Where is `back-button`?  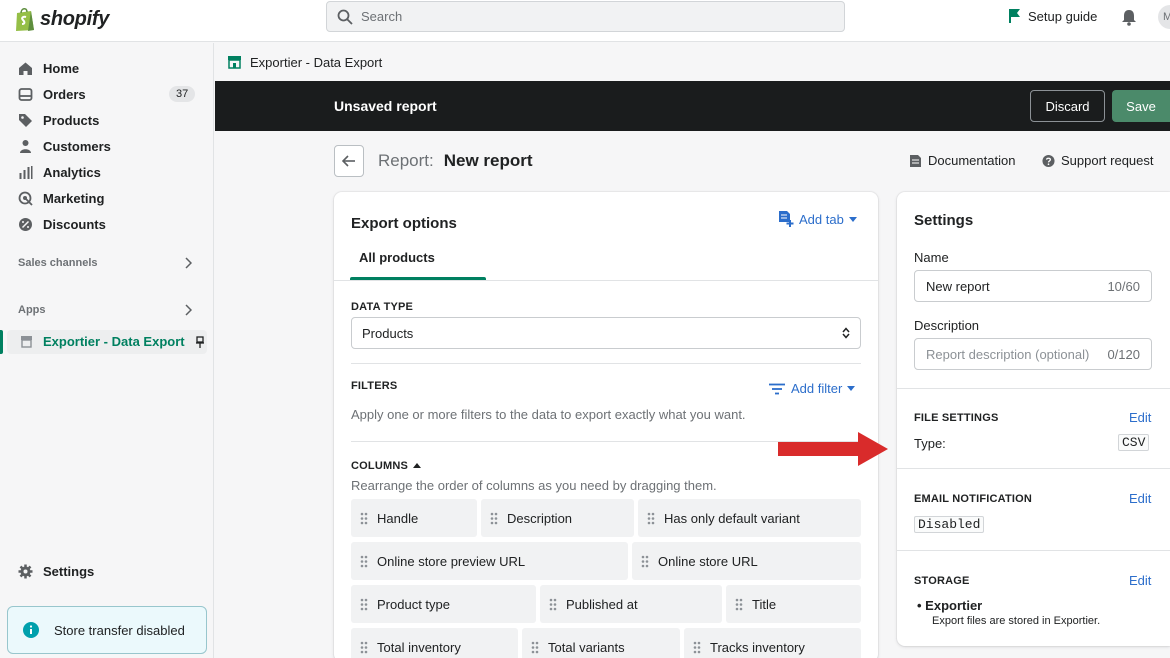
back-button is located at coordinates (349, 161).